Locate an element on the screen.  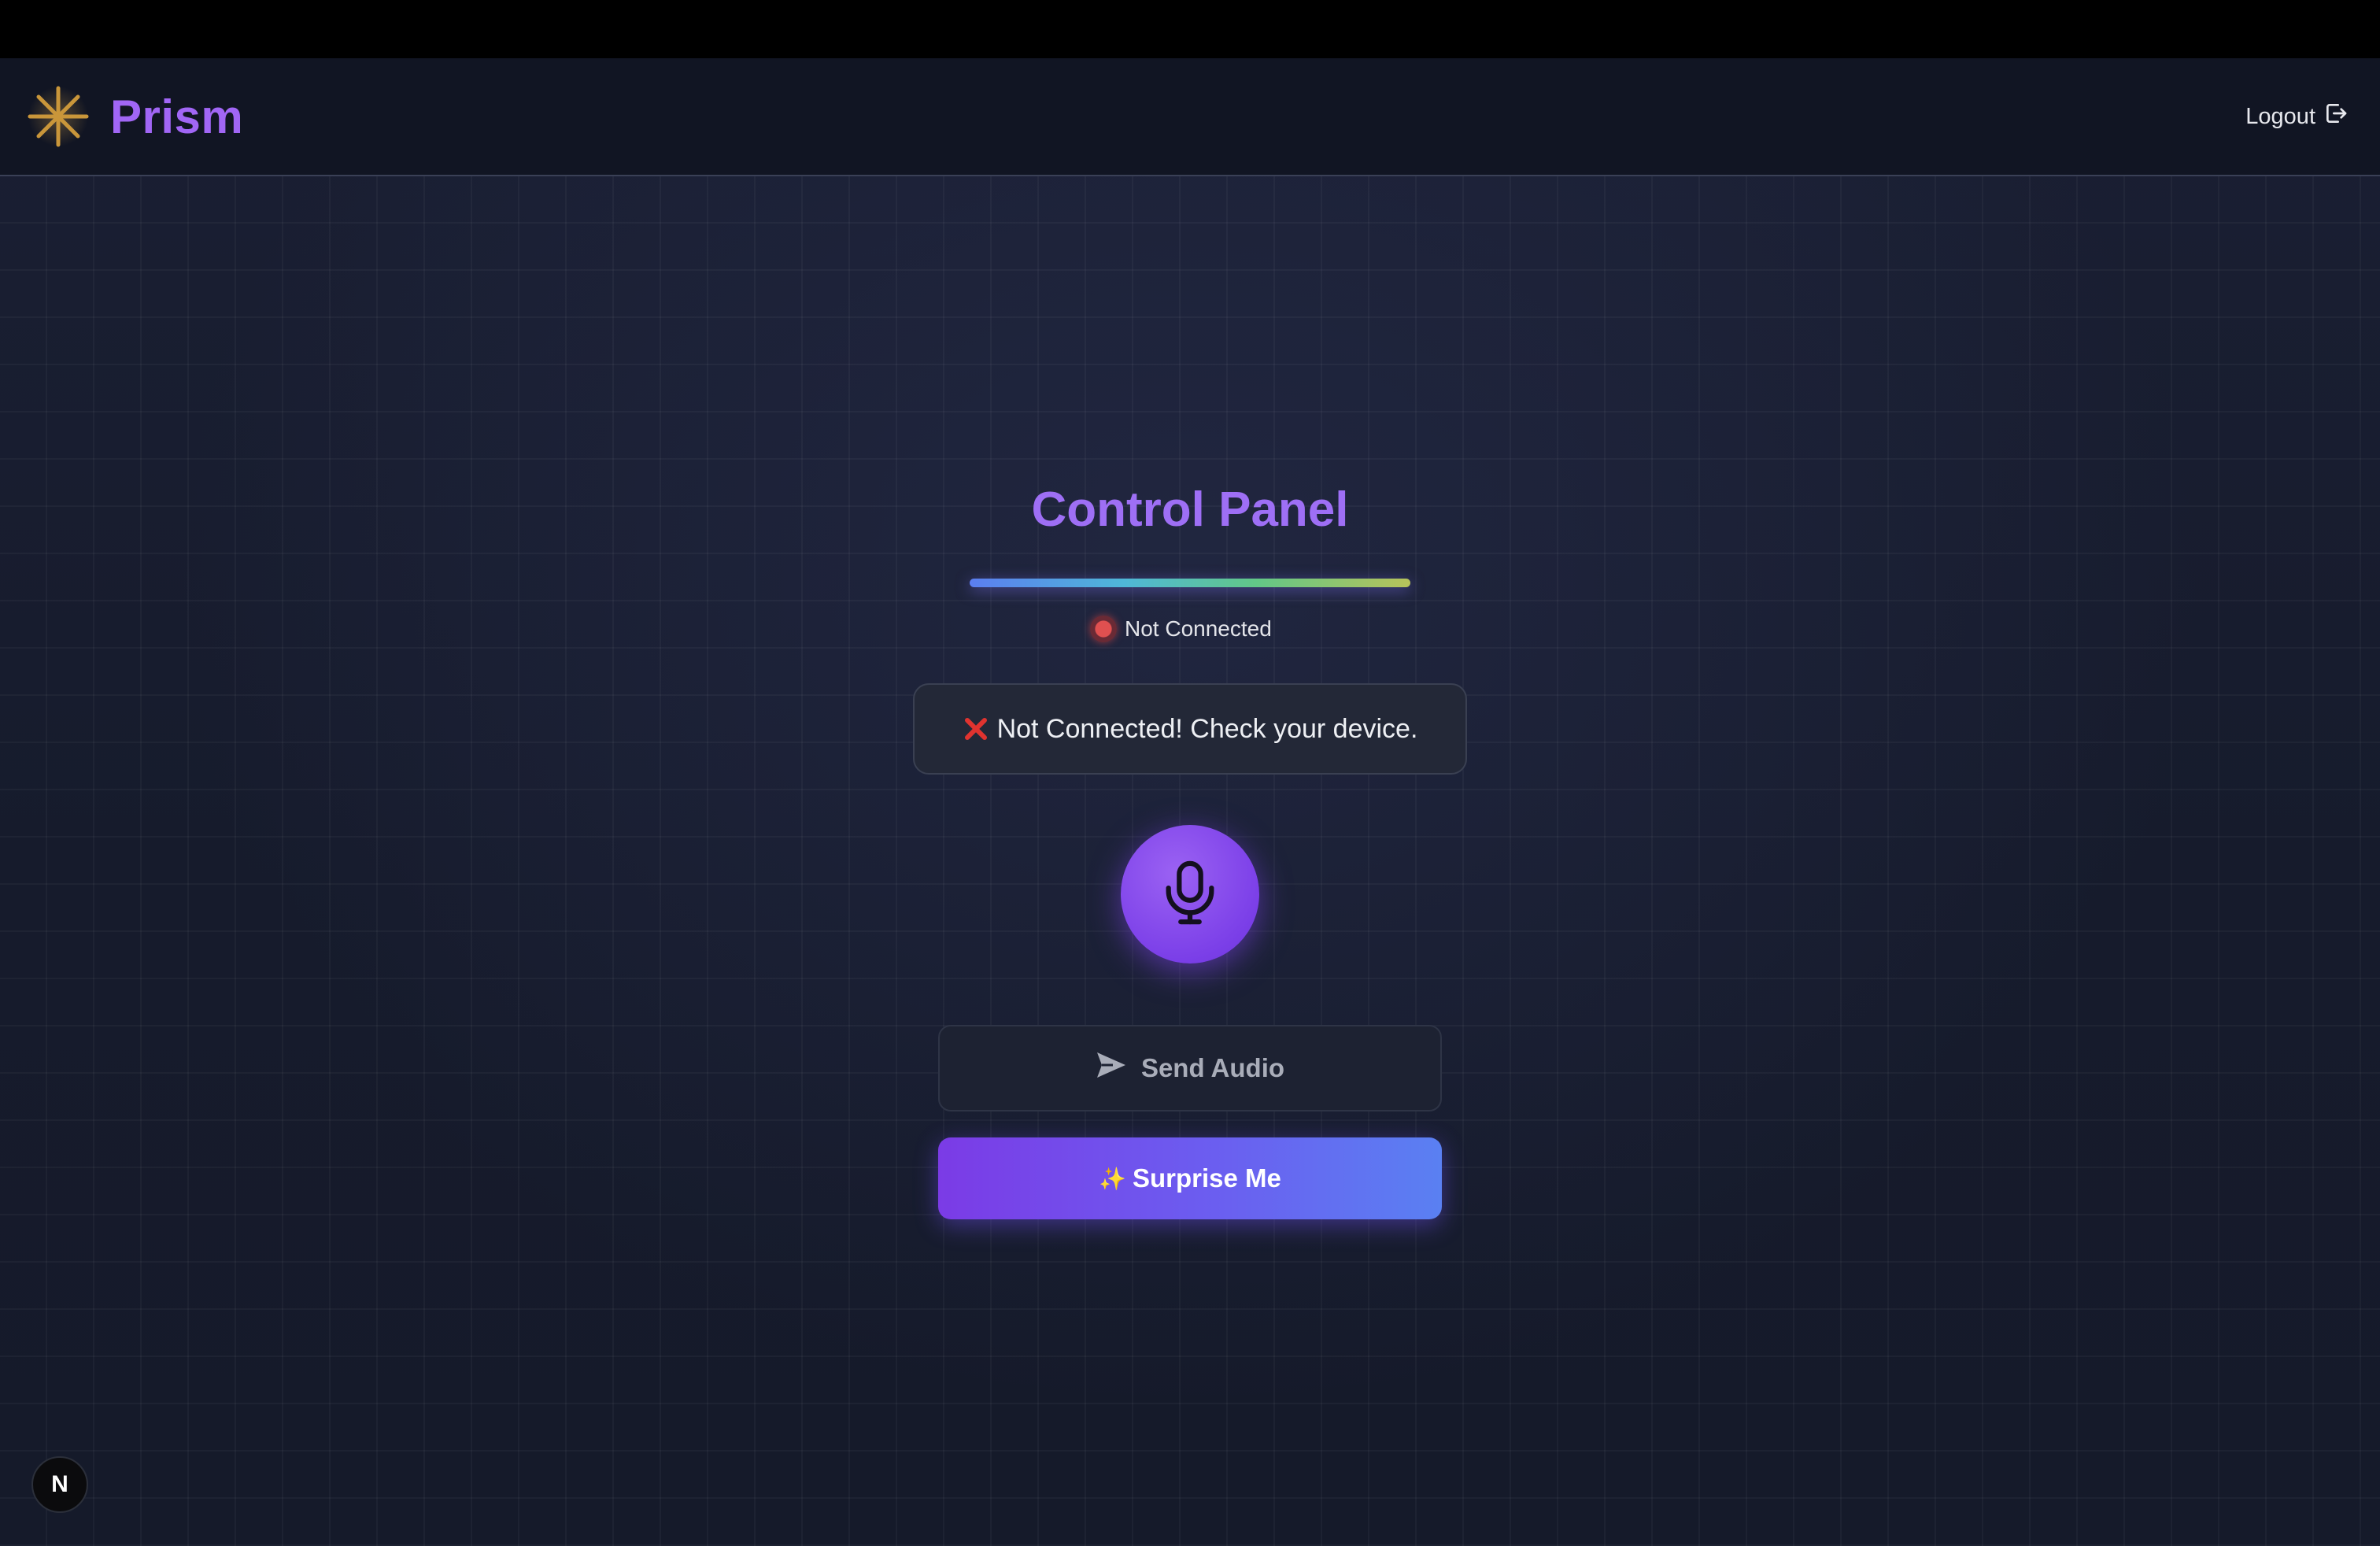
send-arrow-icon is located at coordinates (1111, 1068).